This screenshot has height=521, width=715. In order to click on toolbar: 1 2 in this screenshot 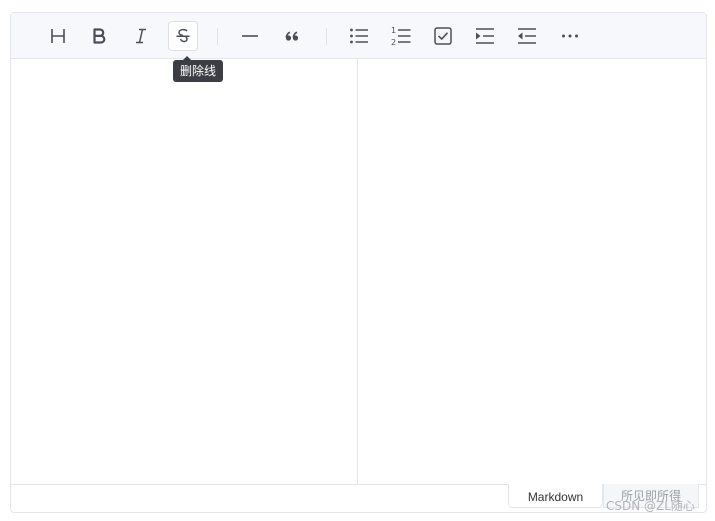, I will do `click(358, 36)`.